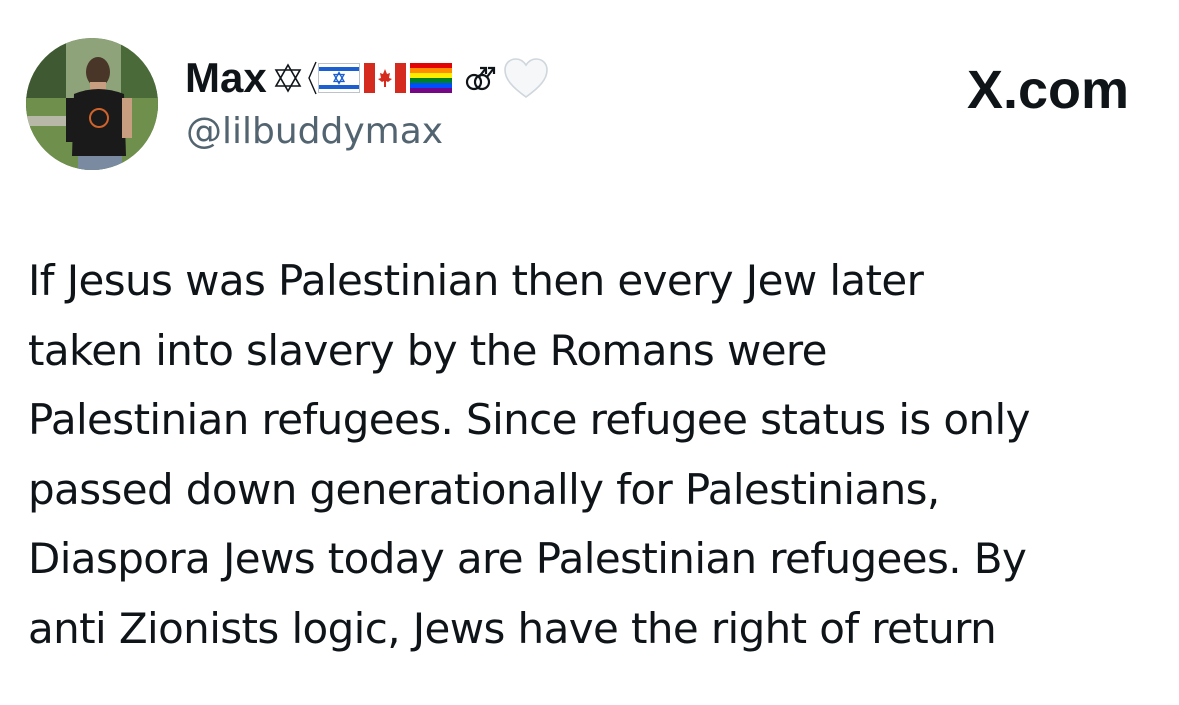 The image size is (1179, 705). What do you see at coordinates (384, 78) in the screenshot?
I see `canada-flag-icon` at bounding box center [384, 78].